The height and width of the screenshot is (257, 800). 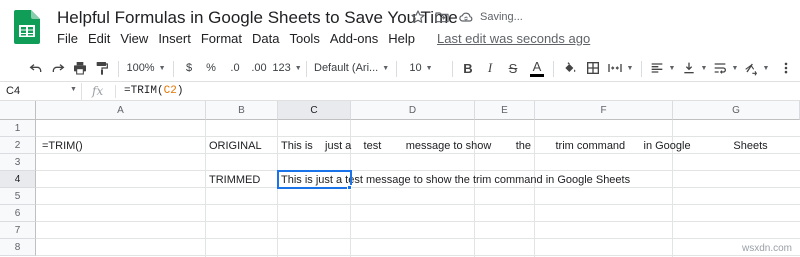 I want to click on text-wrapping-icon: ▼, so click(x=725, y=68).